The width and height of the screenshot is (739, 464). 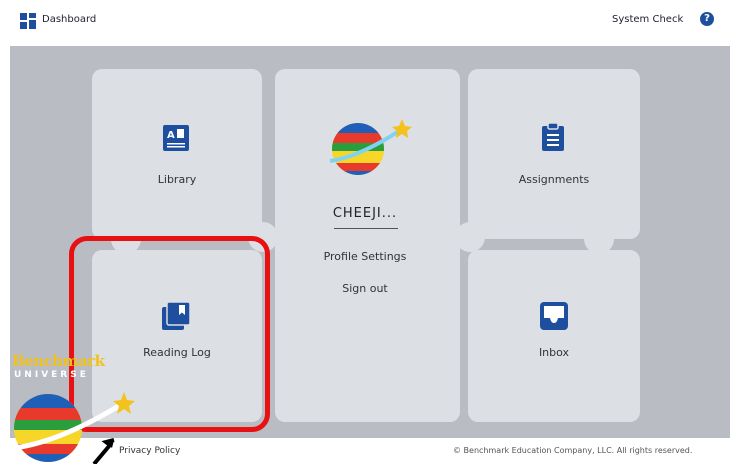 What do you see at coordinates (176, 138) in the screenshot?
I see `book-icon: A` at bounding box center [176, 138].